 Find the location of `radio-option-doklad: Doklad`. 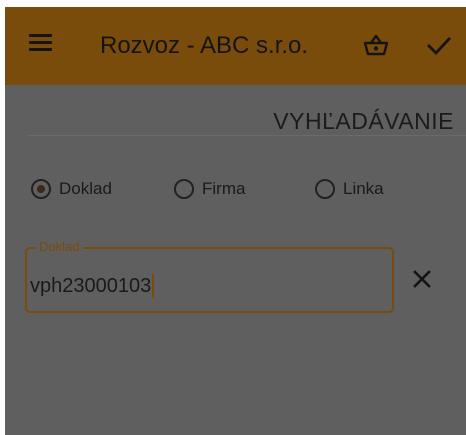

radio-option-doklad: Doklad is located at coordinates (71, 189).